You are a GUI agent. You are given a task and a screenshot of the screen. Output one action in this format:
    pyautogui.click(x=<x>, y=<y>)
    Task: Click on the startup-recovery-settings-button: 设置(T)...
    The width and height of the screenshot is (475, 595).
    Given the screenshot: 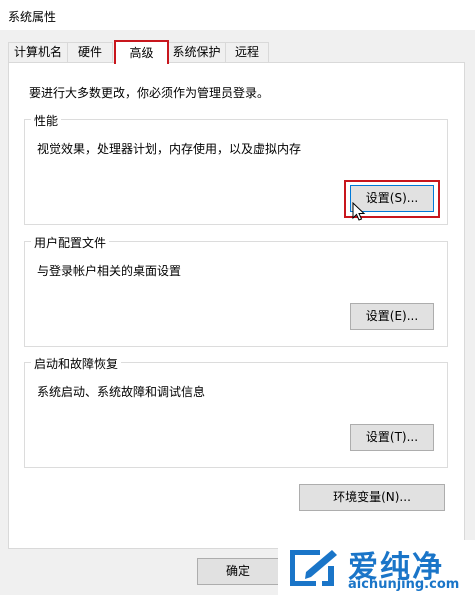 What is the action you would take?
    pyautogui.click(x=392, y=437)
    